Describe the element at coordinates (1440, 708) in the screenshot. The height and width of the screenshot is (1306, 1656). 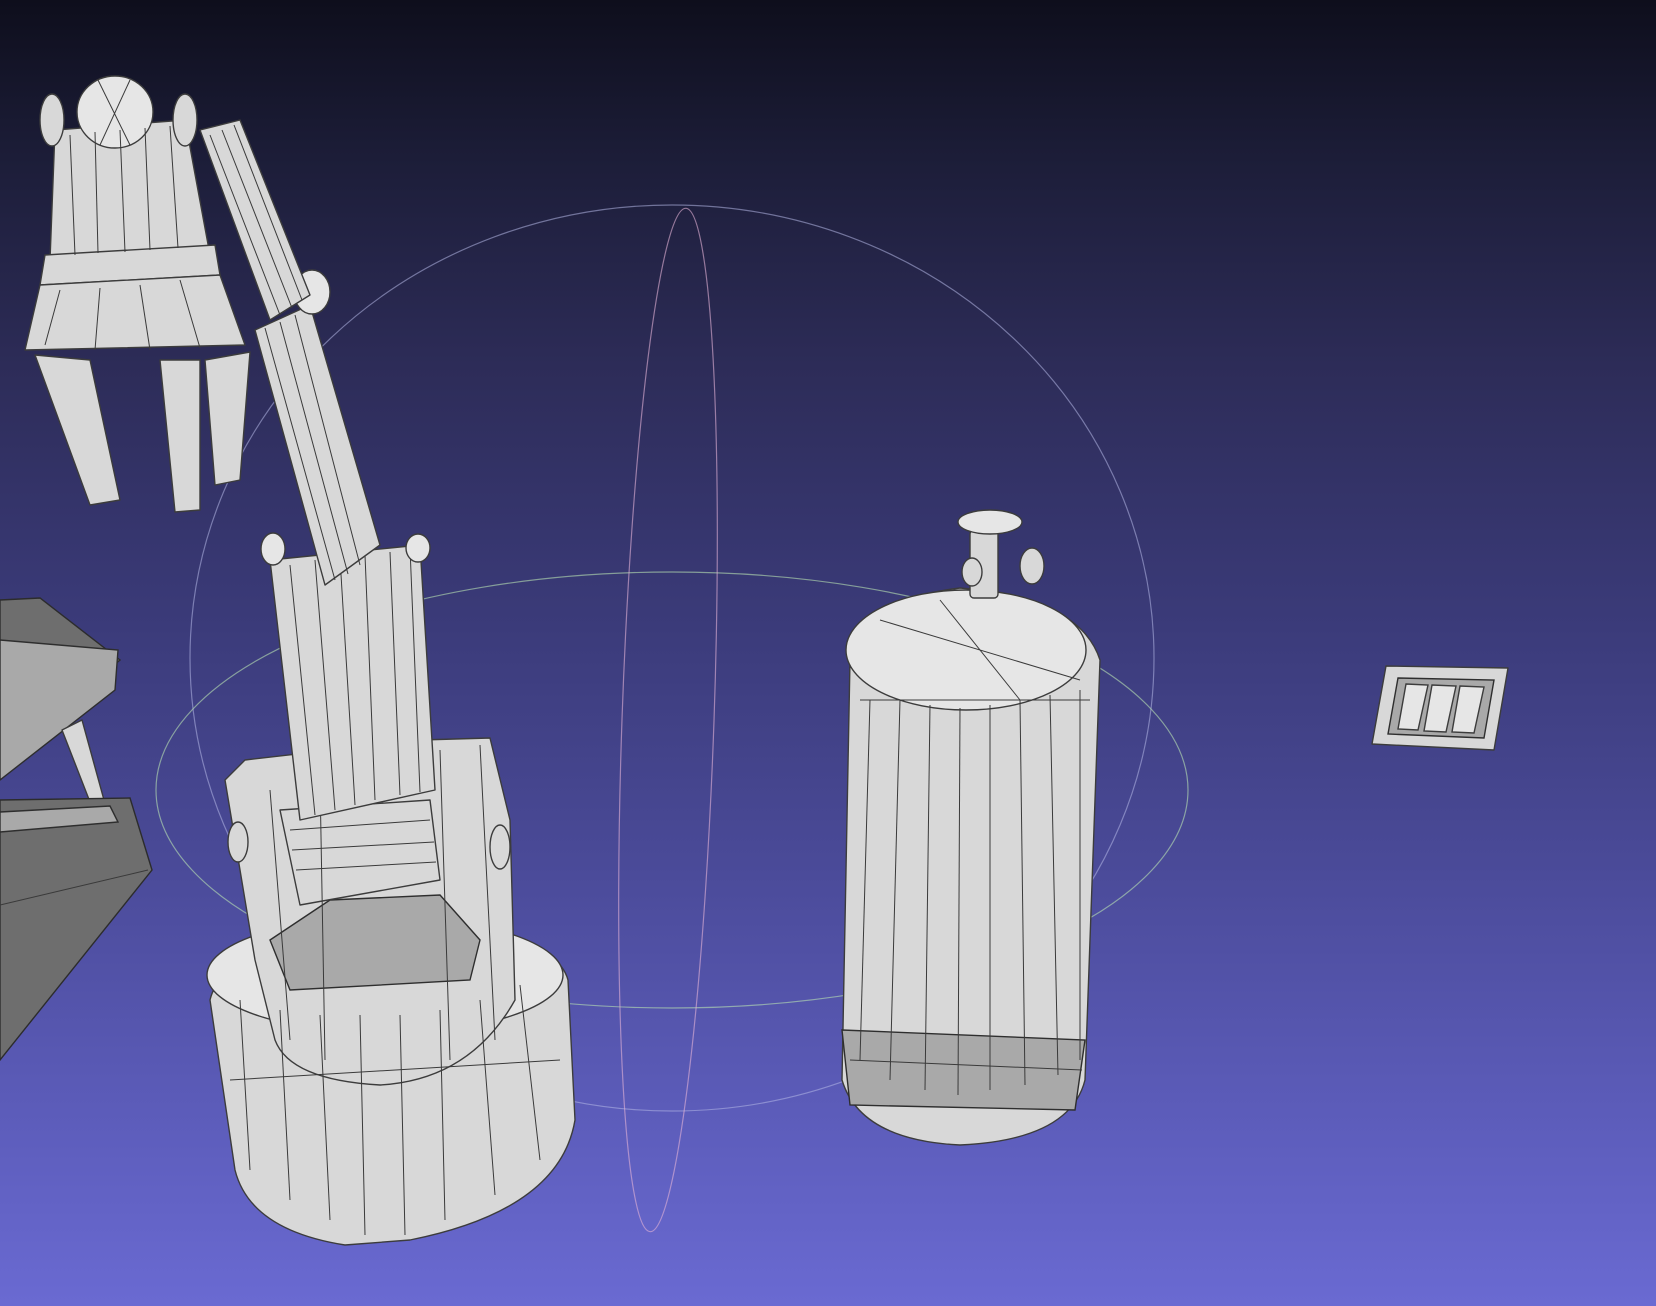
I see `wall-switch-plate` at that location.